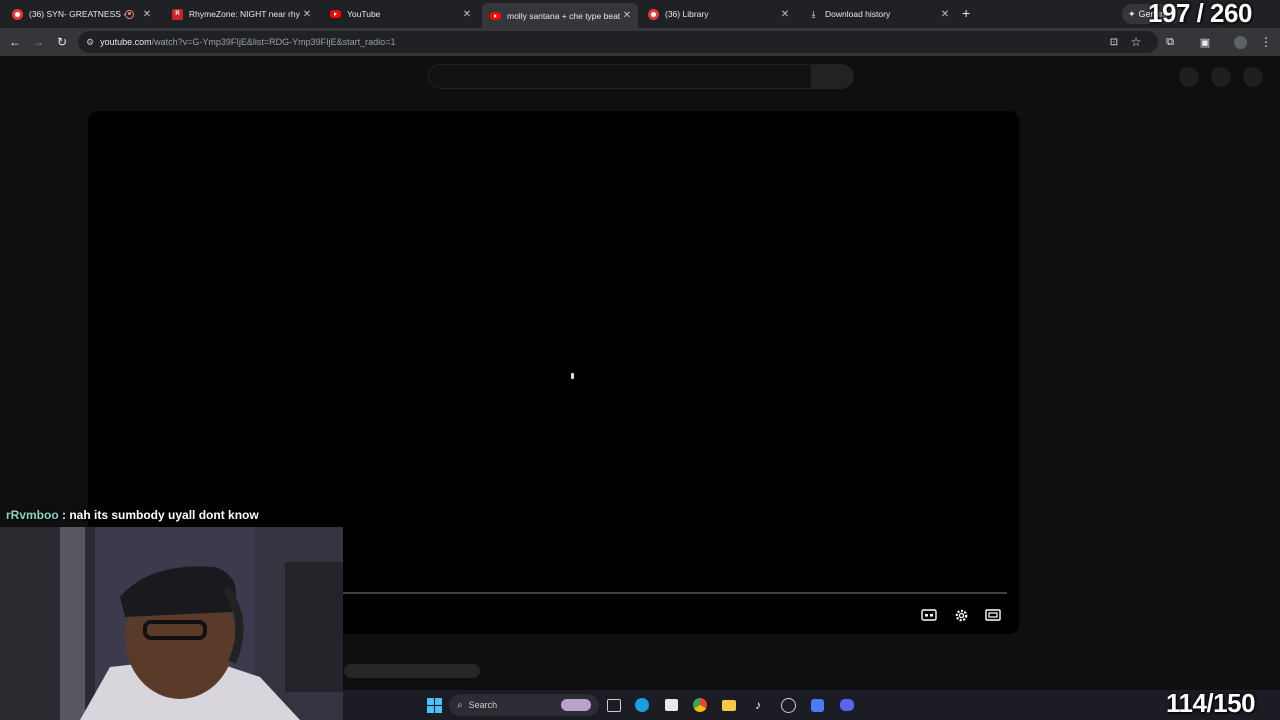 The width and height of the screenshot is (1280, 720). What do you see at coordinates (15, 42) in the screenshot?
I see `back-arrow-icon: ←` at bounding box center [15, 42].